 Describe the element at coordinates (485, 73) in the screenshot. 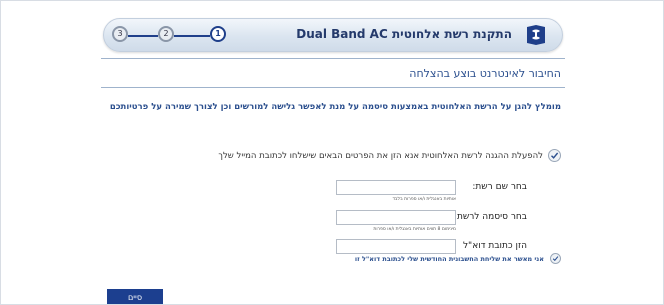

I see `success-heading: החיבור לאינטרנט בוצע בהצלחה` at that location.